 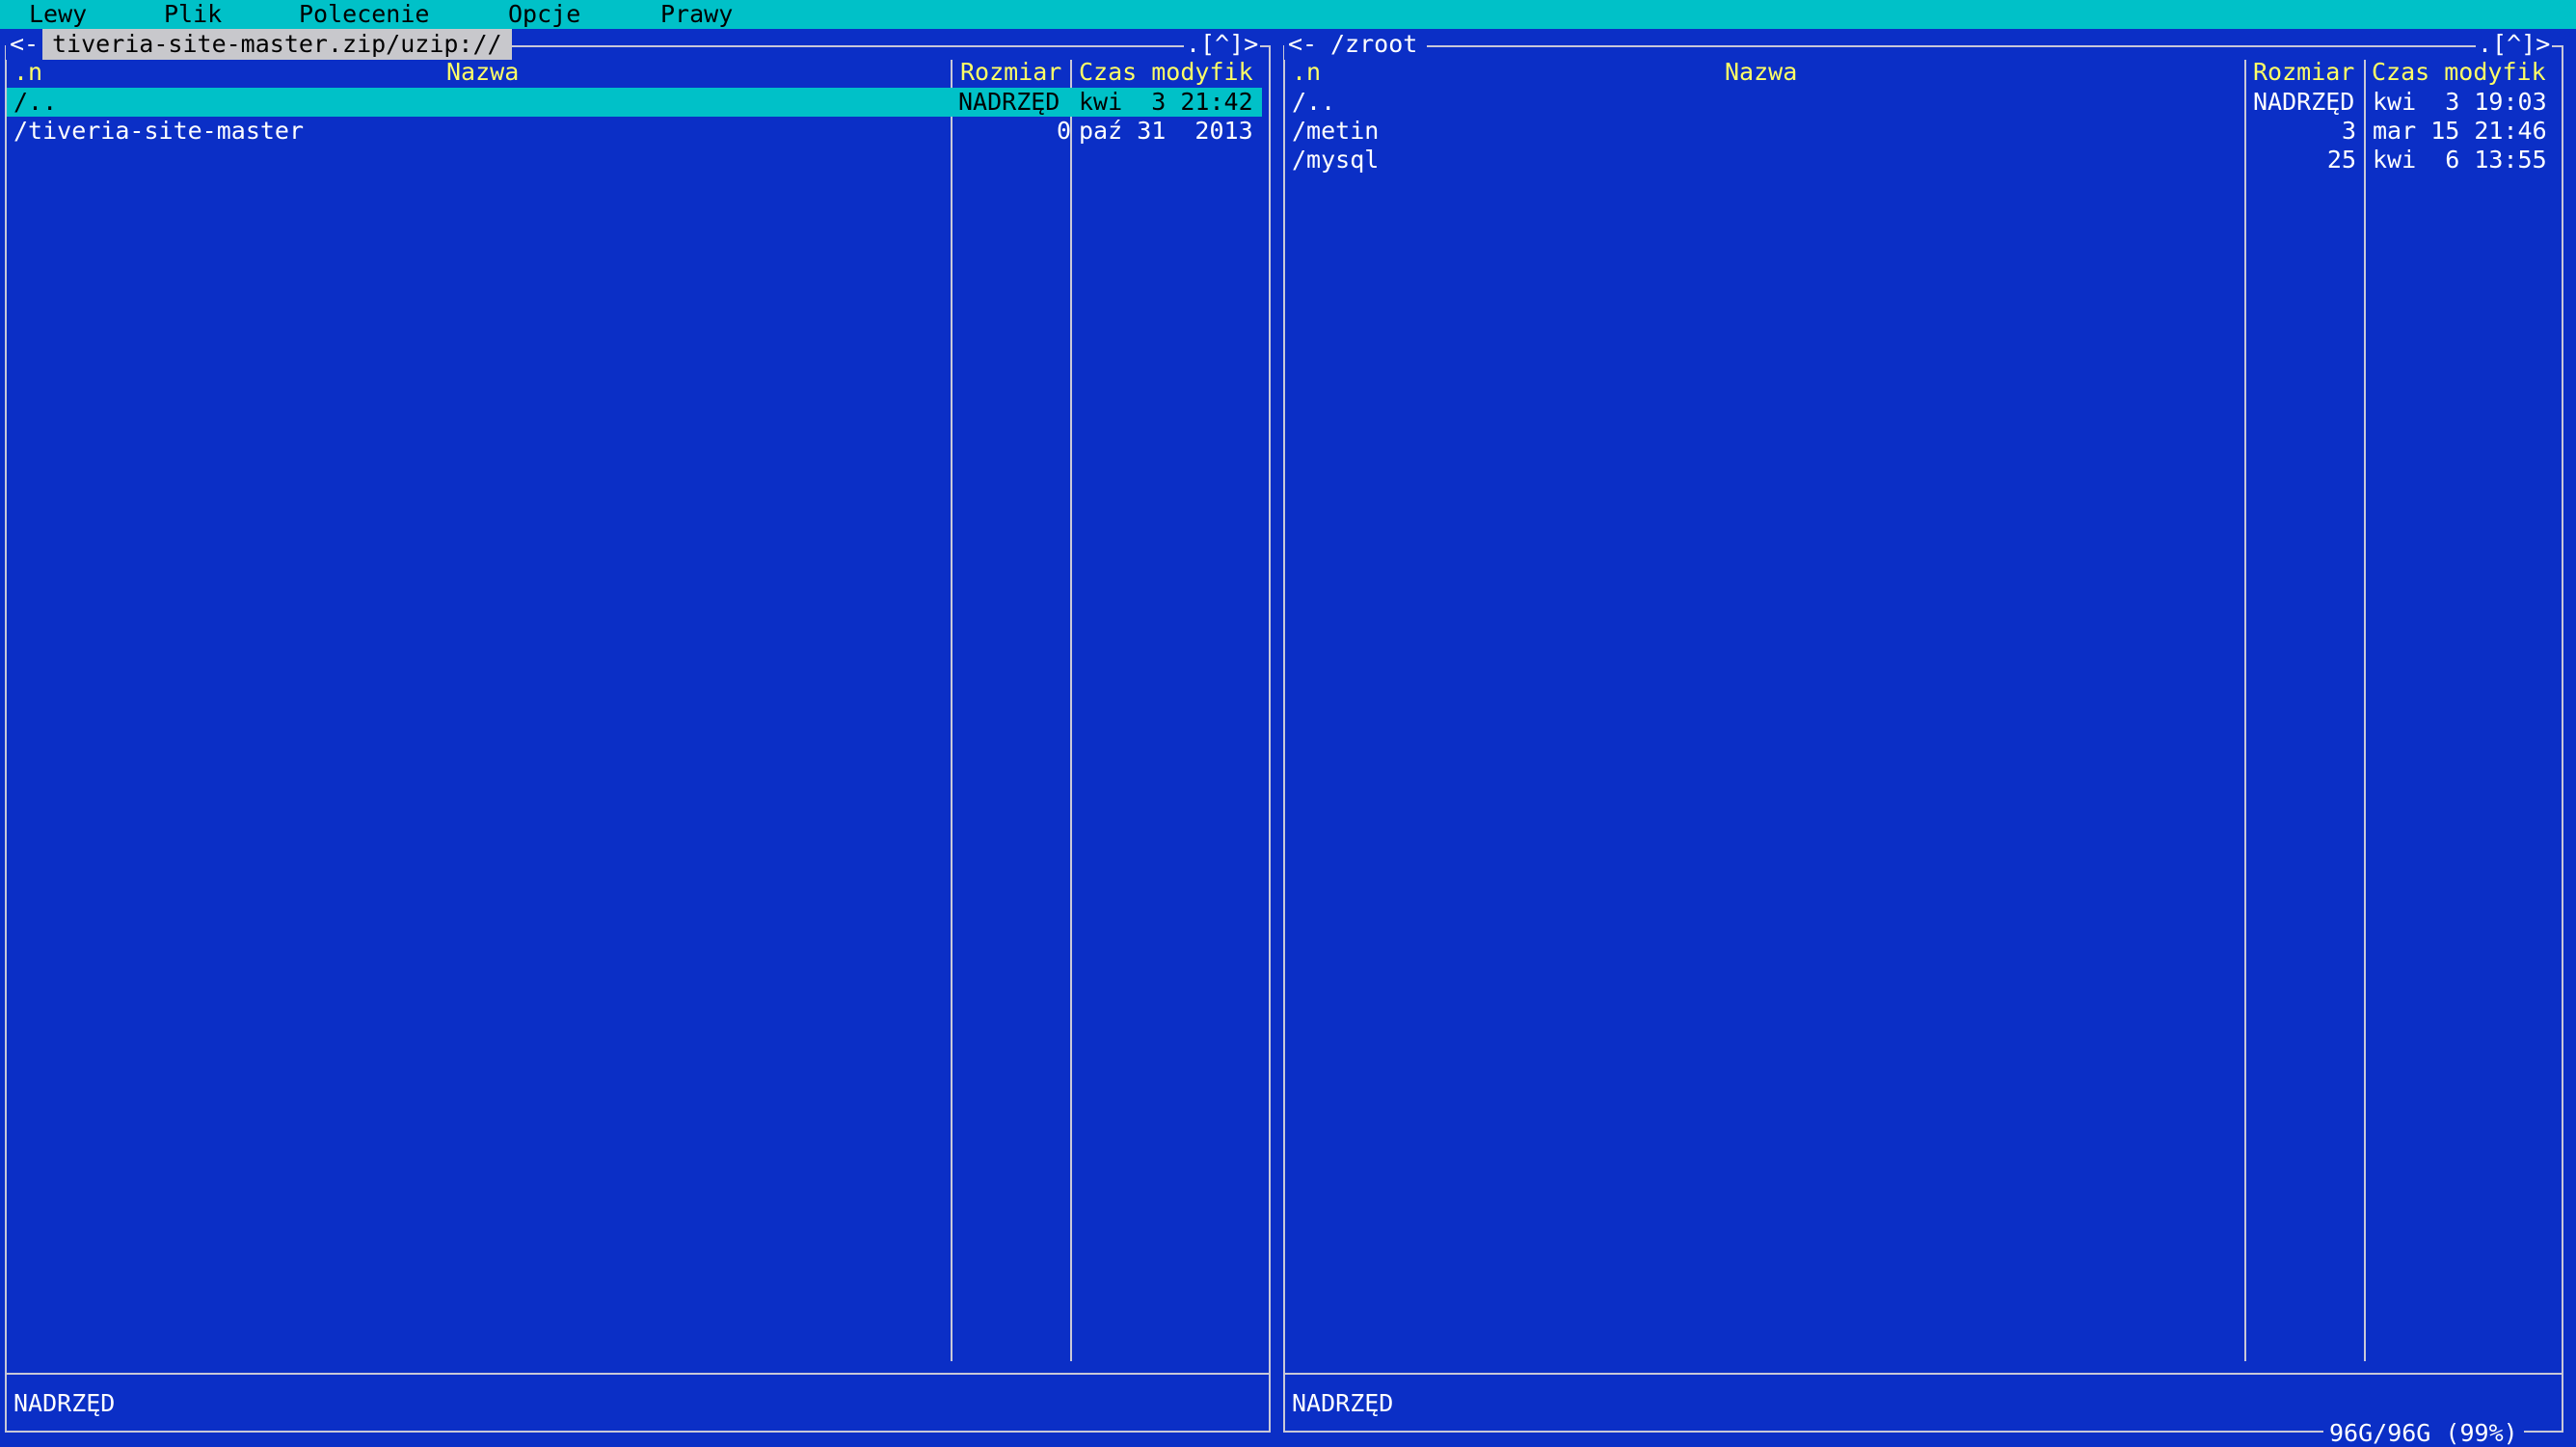 I want to click on file-size: 3, so click(x=2349, y=131).